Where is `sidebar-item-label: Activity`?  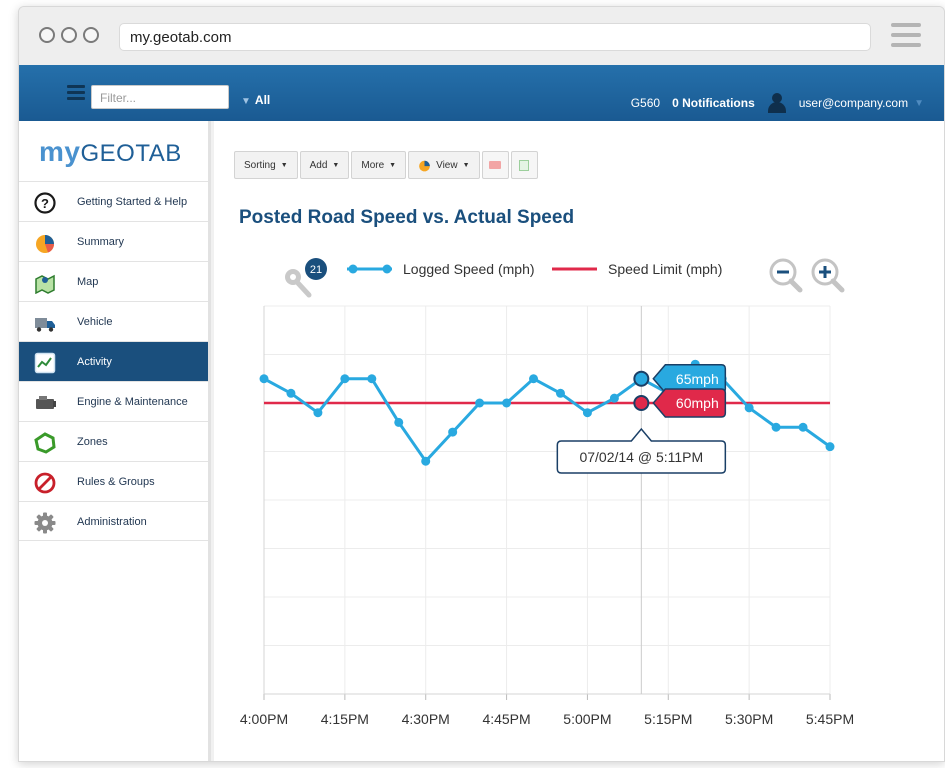 sidebar-item-label: Activity is located at coordinates (94, 362).